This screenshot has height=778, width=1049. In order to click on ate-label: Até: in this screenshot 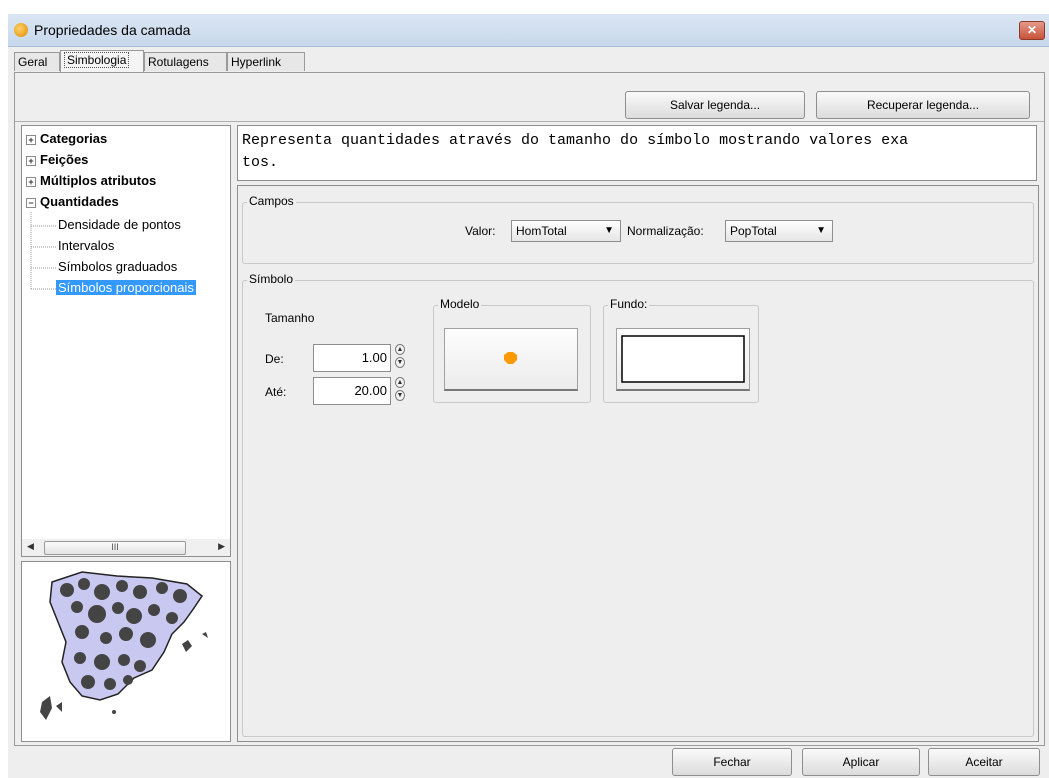, I will do `click(276, 392)`.